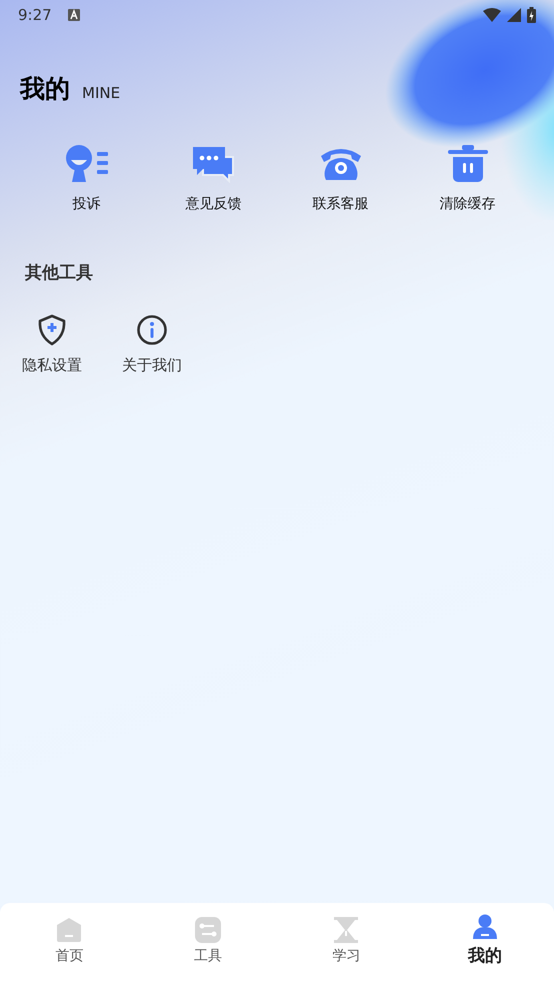  Describe the element at coordinates (492, 15) in the screenshot. I see `wifi-icon` at that location.